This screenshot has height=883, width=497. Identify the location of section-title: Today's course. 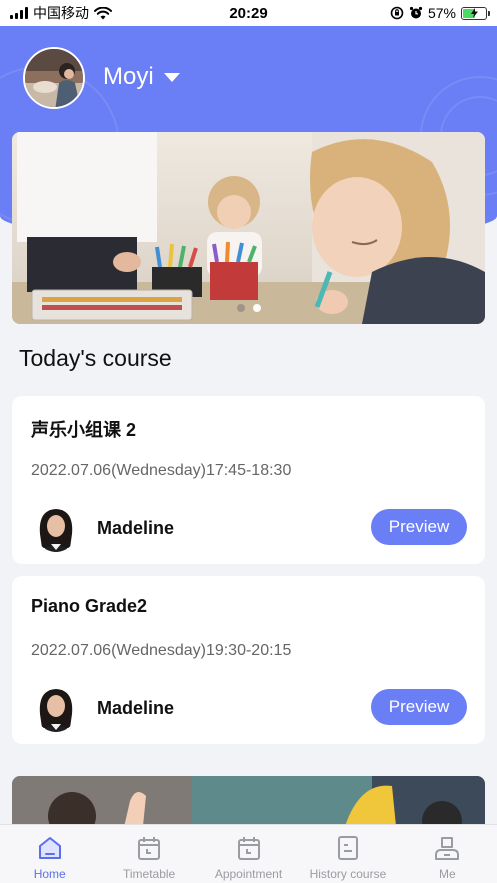
(95, 358).